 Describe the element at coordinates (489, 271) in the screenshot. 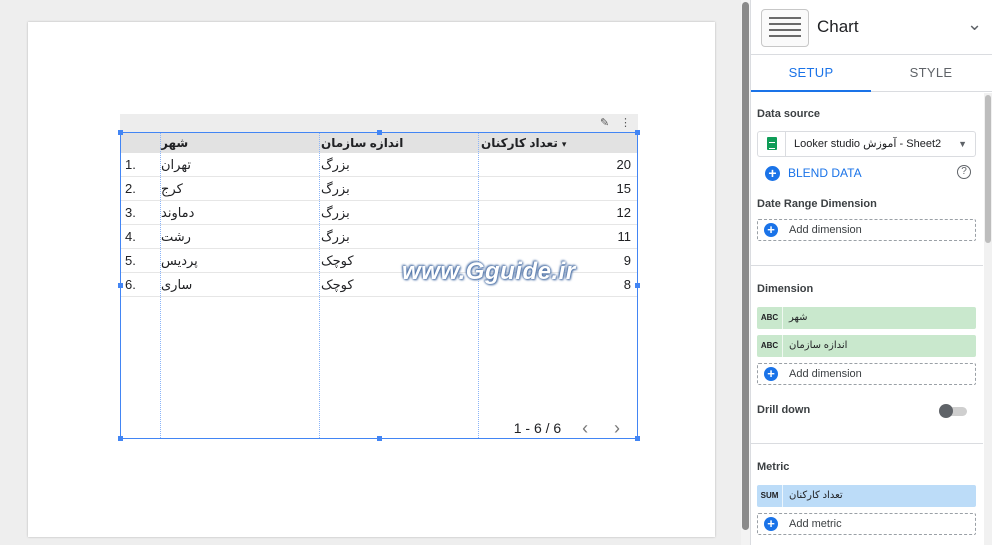

I see `watermark: www.Gguide.ir` at that location.